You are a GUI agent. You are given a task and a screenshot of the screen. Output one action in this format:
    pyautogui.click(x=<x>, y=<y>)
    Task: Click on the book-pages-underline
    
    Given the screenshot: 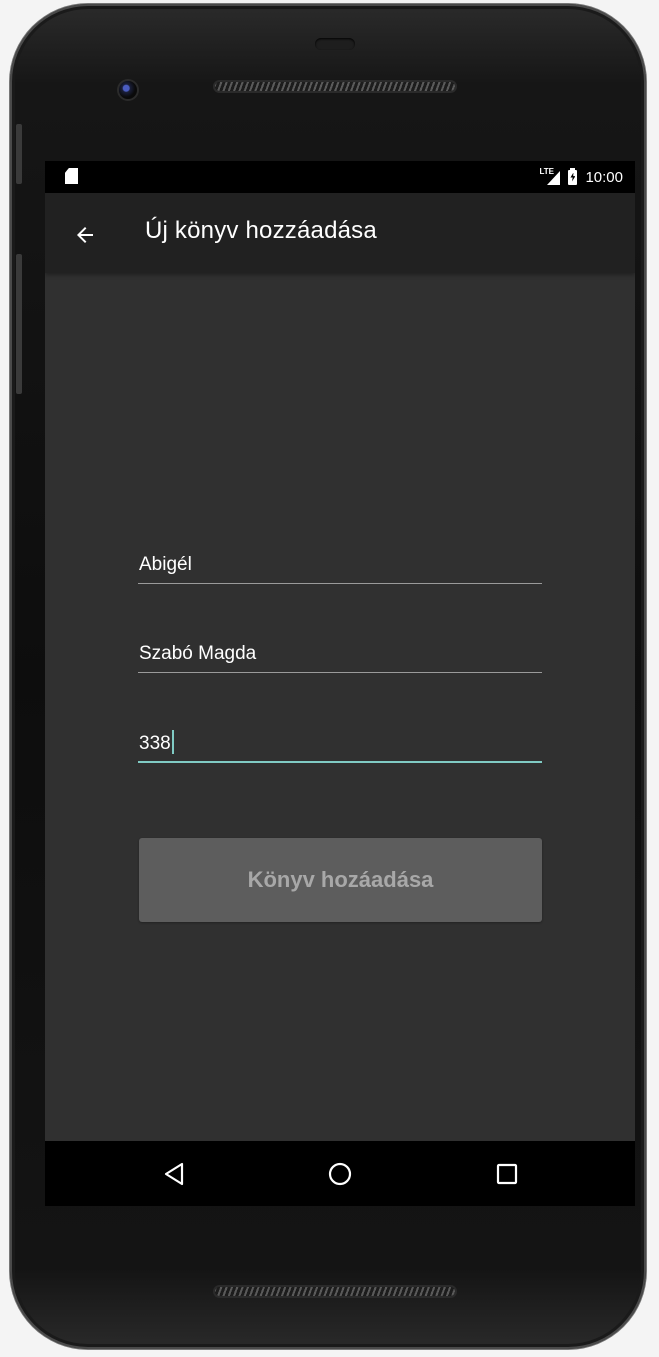 What is the action you would take?
    pyautogui.click(x=340, y=762)
    